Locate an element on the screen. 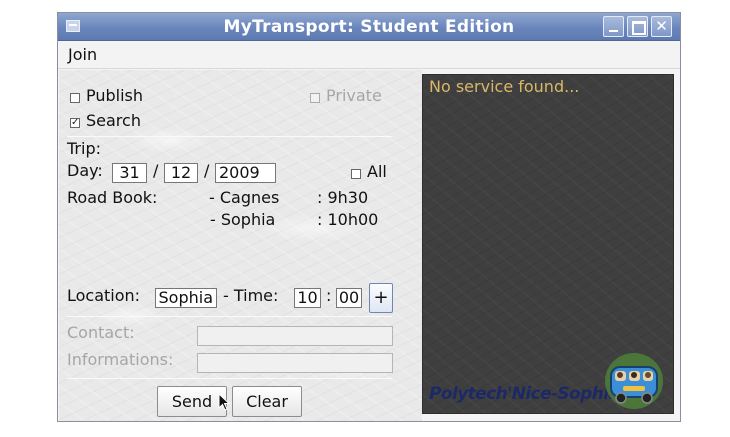 Image resolution: width=730 pixels, height=437 pixels. publish-checkbox is located at coordinates (75, 98).